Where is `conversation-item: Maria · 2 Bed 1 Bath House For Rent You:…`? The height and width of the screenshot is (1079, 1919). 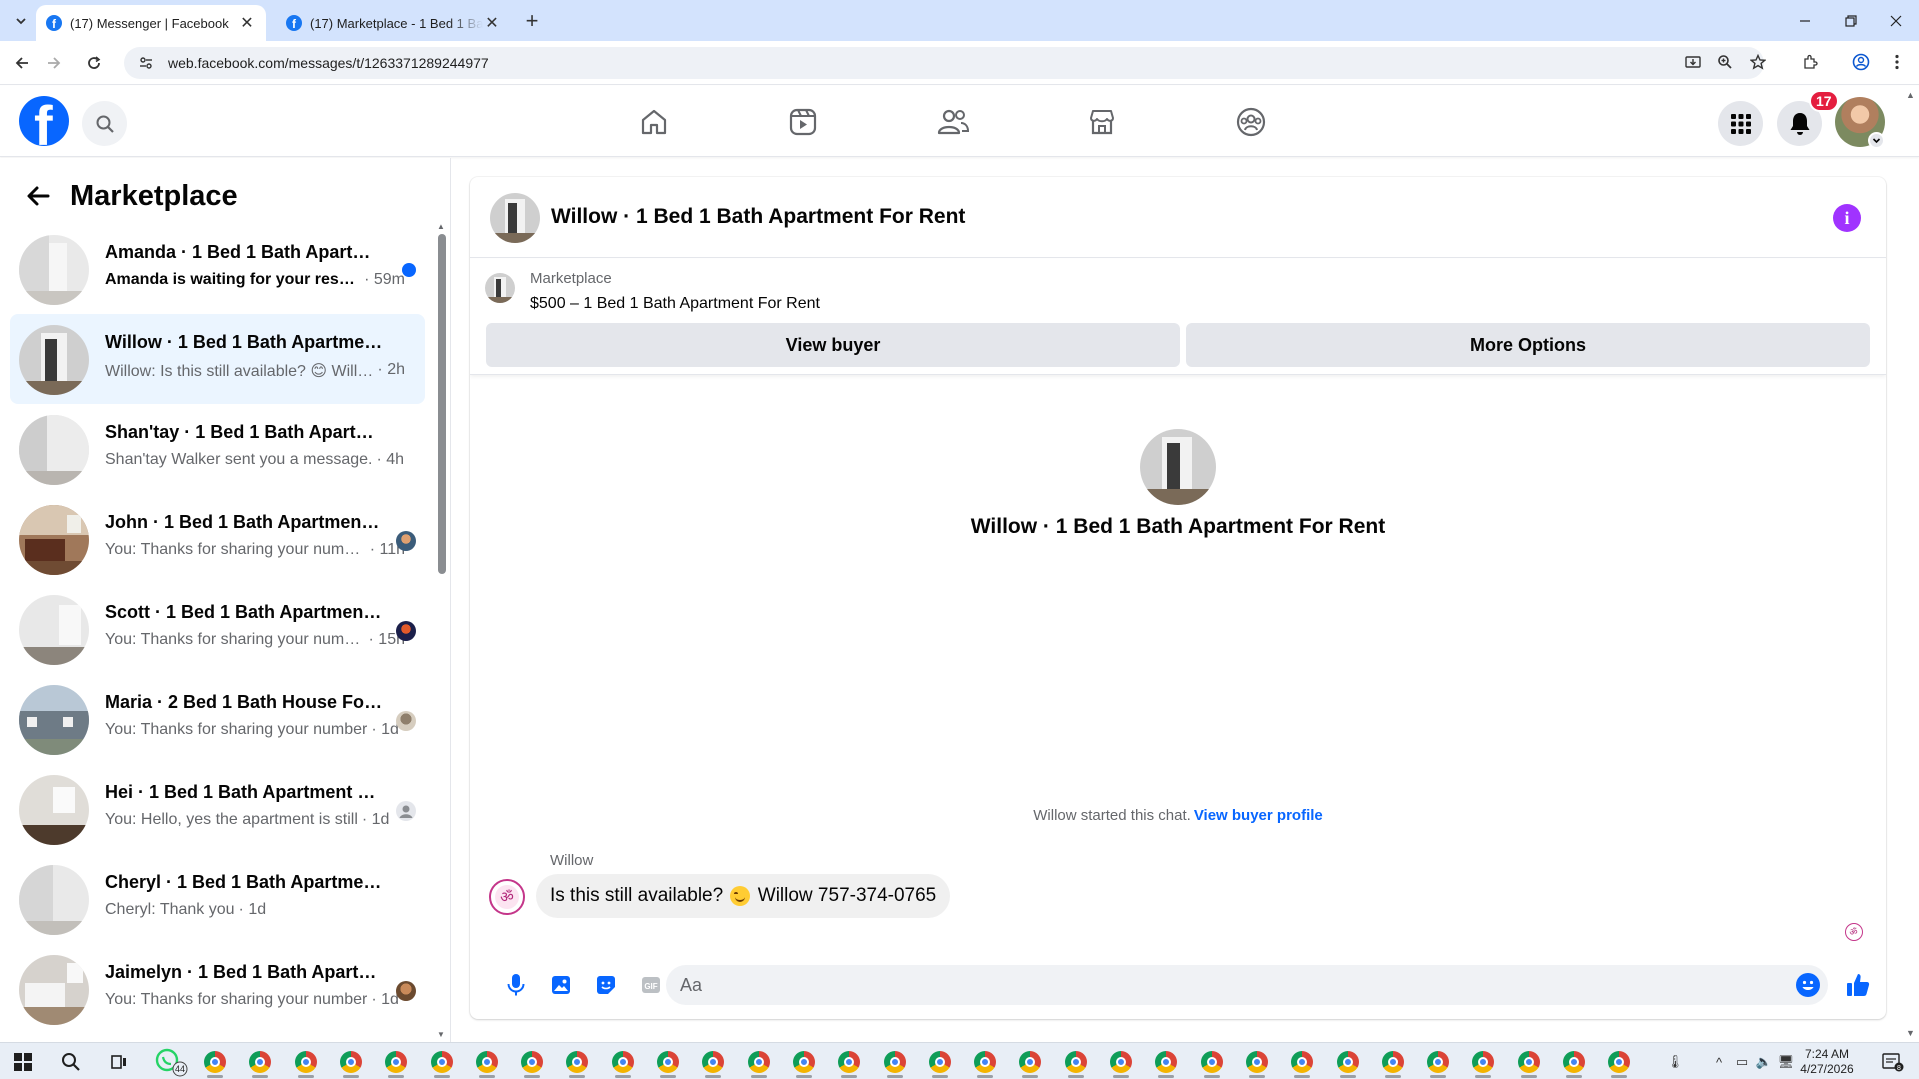 conversation-item: Maria · 2 Bed 1 Bath House For Rent You:… is located at coordinates (217, 719).